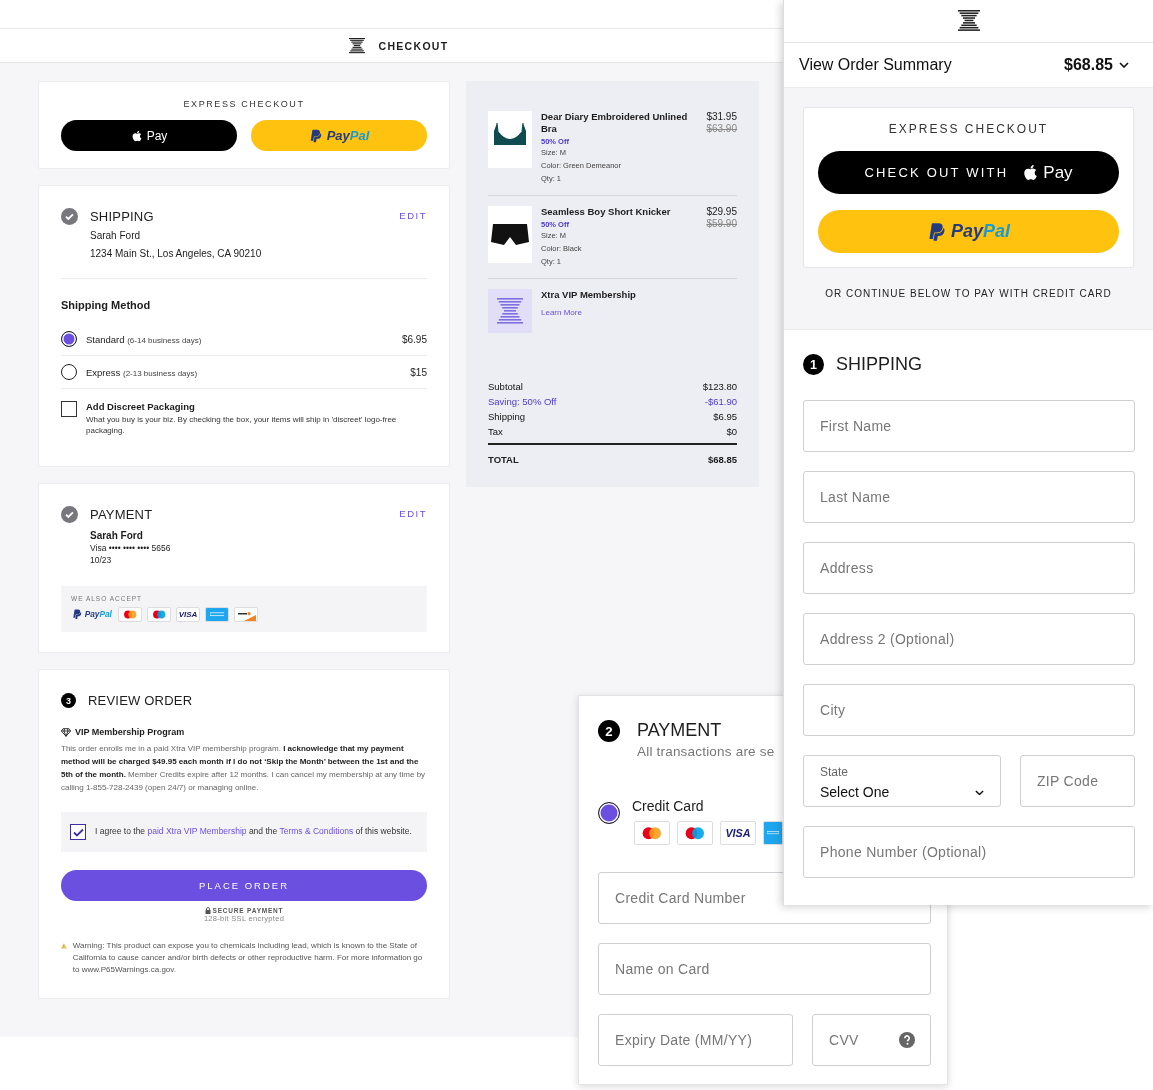 The width and height of the screenshot is (1153, 1090). What do you see at coordinates (316, 831) in the screenshot?
I see `text-link: Terms & Conditions` at bounding box center [316, 831].